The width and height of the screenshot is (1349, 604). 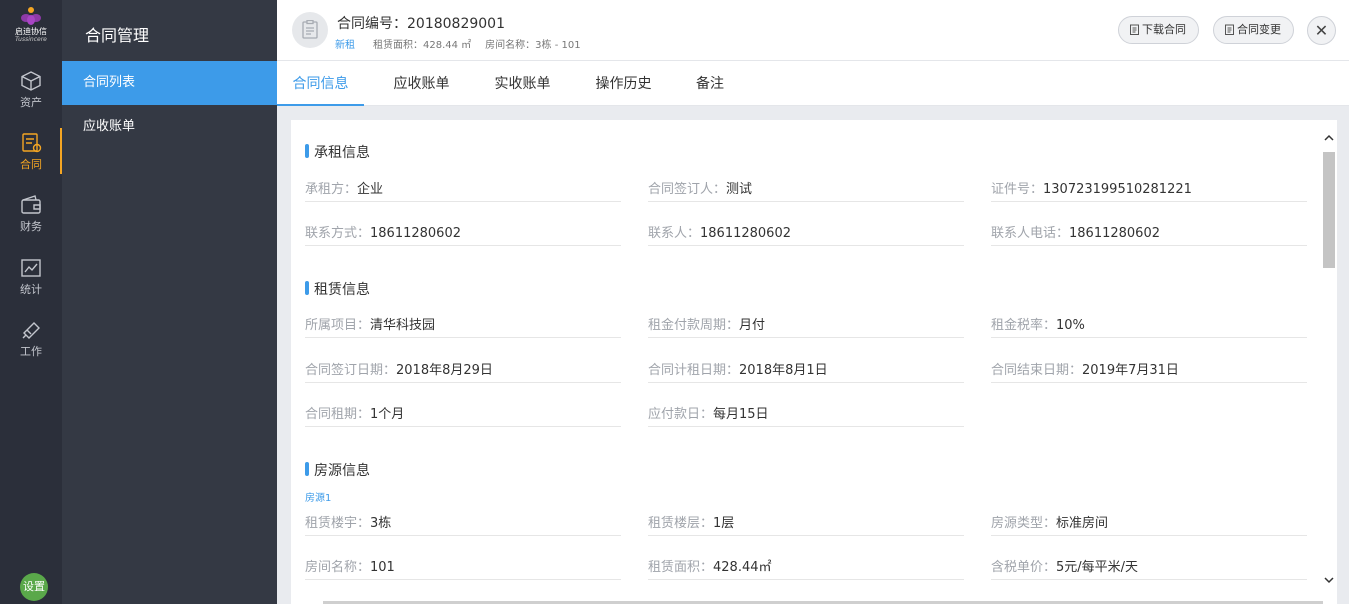 I want to click on rail-item-contract: 合同, so click(x=31, y=155).